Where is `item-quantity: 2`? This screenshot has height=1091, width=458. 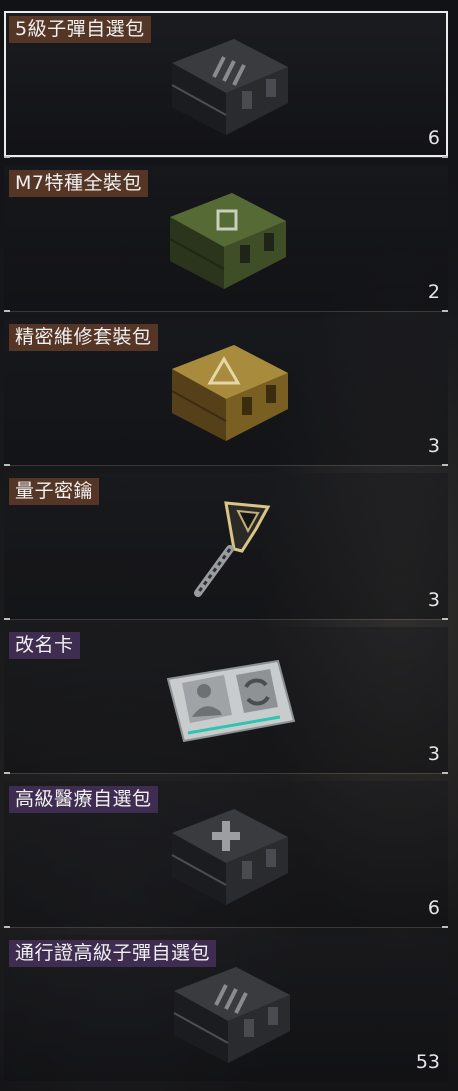 item-quantity: 2 is located at coordinates (433, 292).